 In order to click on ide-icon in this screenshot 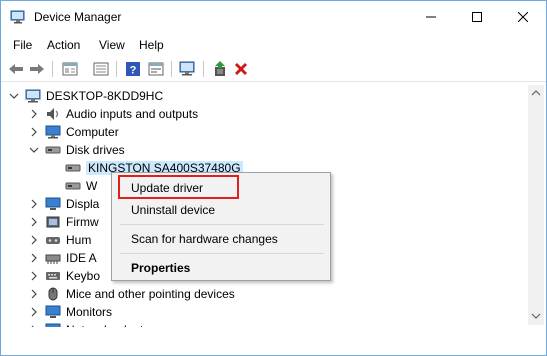, I will do `click(53, 258)`.